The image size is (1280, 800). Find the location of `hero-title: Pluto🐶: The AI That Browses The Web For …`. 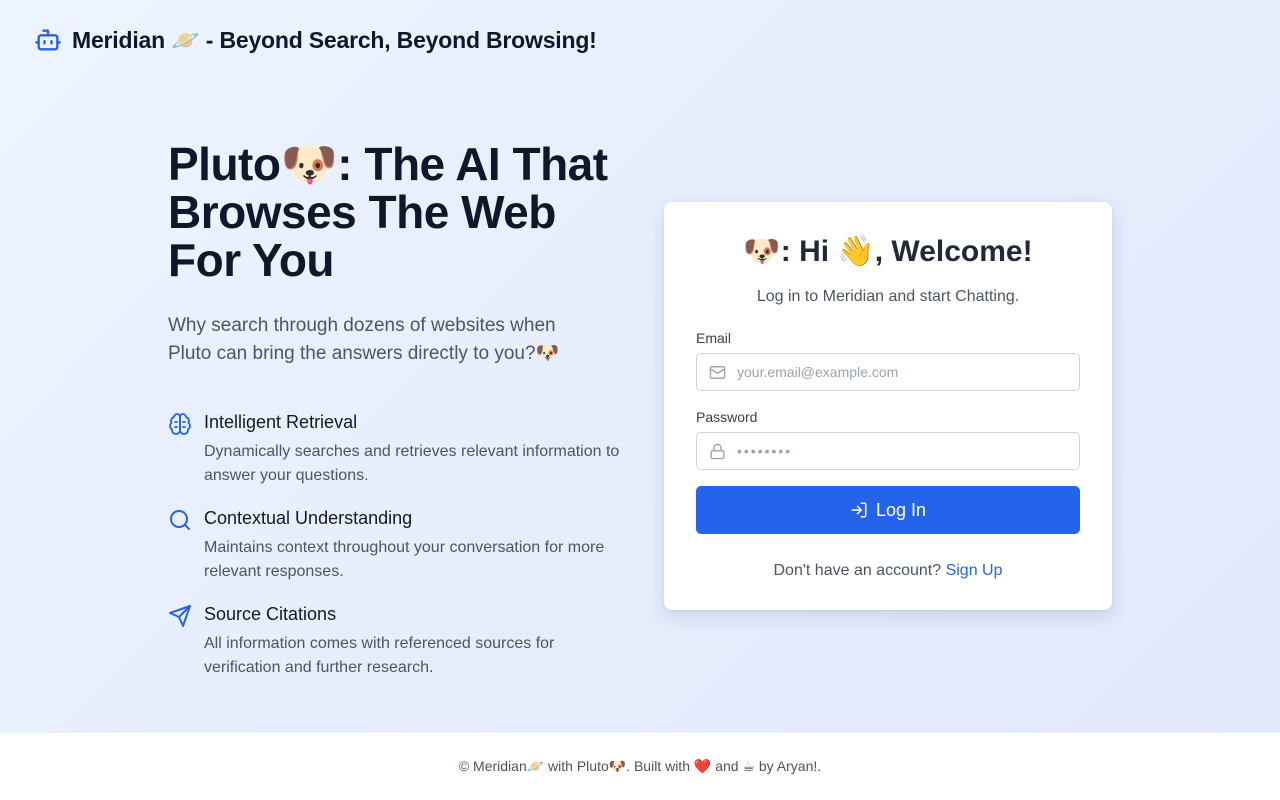

hero-title: Pluto🐶: The AI That Browses The Web For … is located at coordinates (388, 212).